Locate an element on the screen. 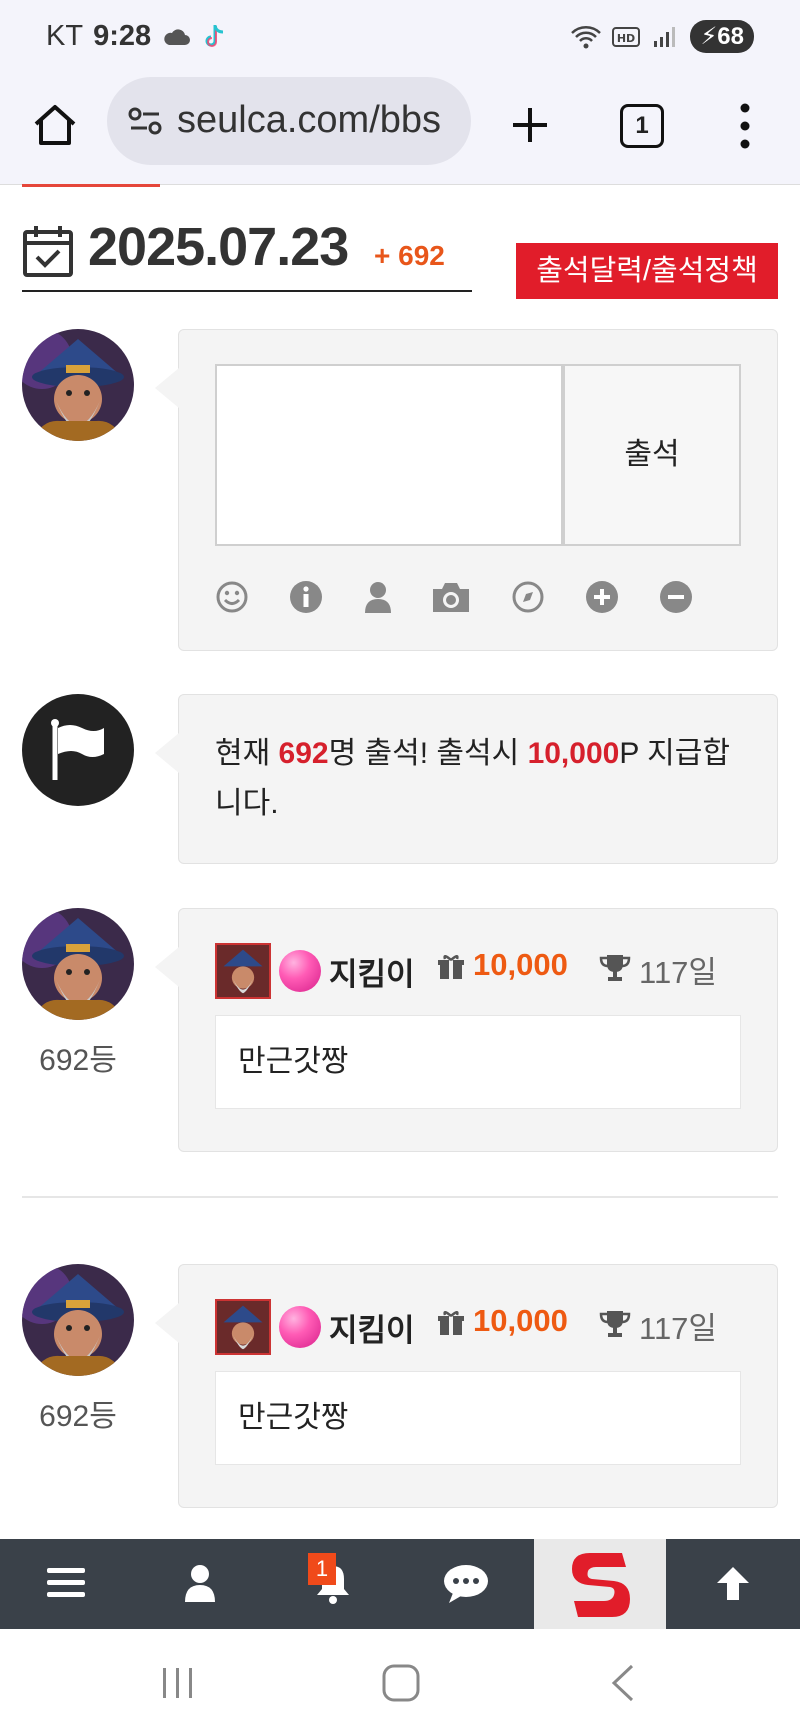 The image size is (800, 1734). site-logo-icon is located at coordinates (601, 1585).